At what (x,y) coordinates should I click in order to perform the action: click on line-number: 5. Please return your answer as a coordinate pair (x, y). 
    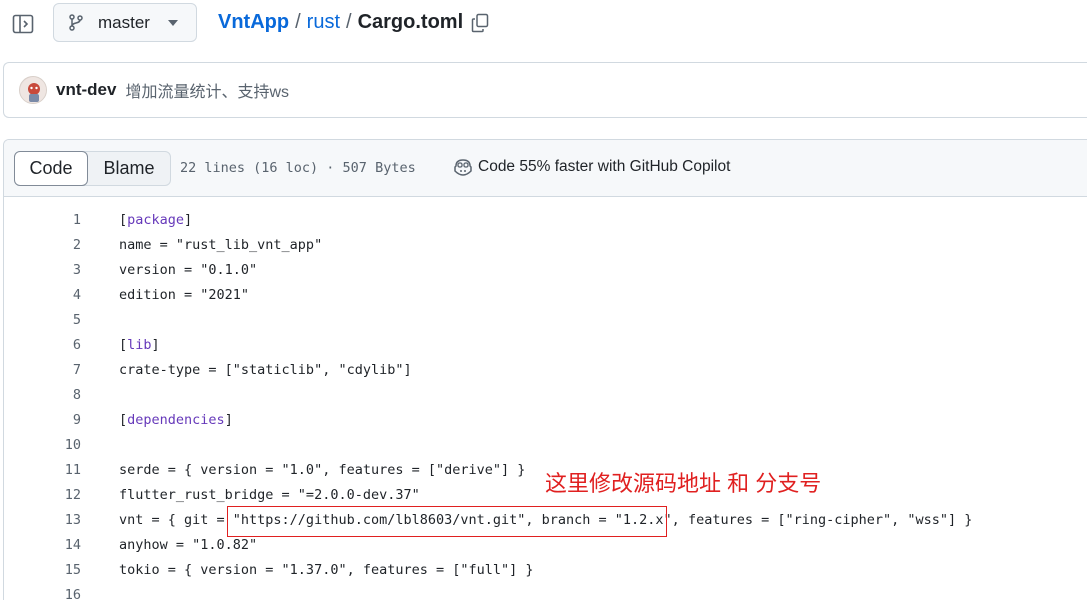
    Looking at the image, I should click on (61, 320).